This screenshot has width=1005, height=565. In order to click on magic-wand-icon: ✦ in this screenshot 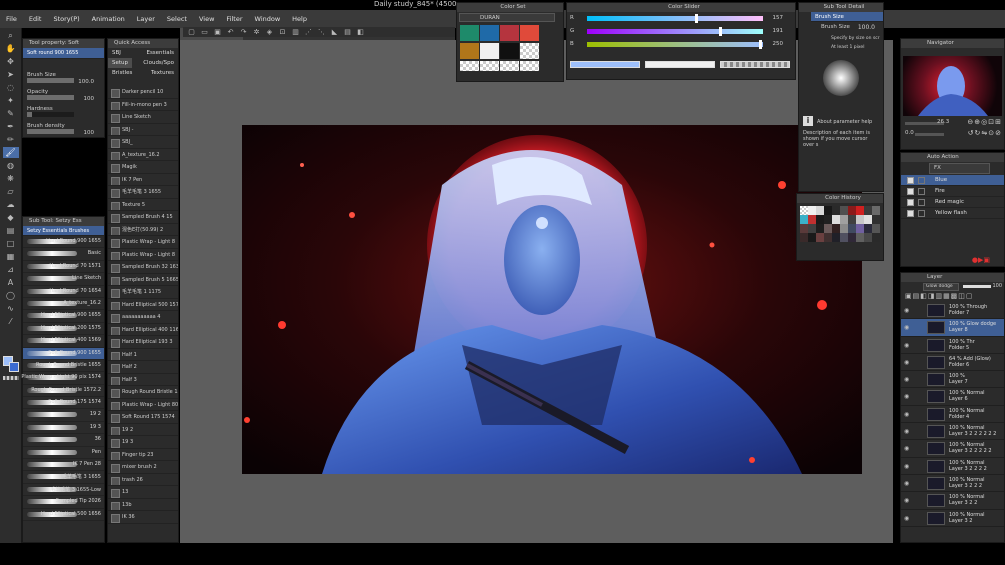, I will do `click(11, 100)`.